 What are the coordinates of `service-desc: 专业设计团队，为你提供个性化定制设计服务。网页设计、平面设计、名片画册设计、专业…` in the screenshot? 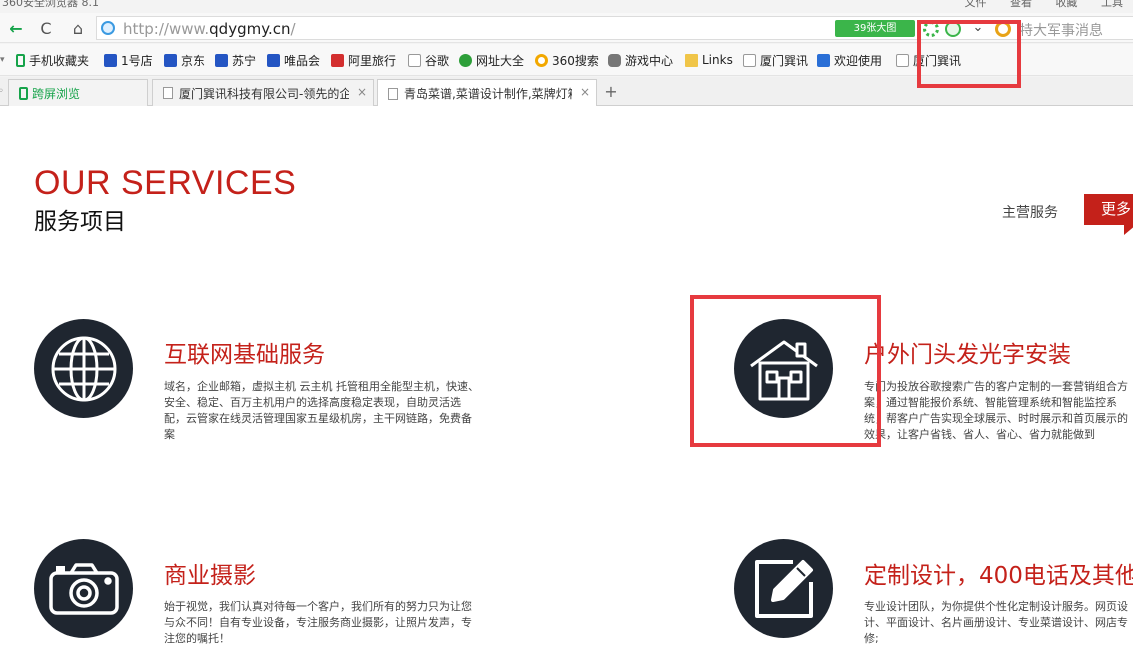 It's located at (996, 622).